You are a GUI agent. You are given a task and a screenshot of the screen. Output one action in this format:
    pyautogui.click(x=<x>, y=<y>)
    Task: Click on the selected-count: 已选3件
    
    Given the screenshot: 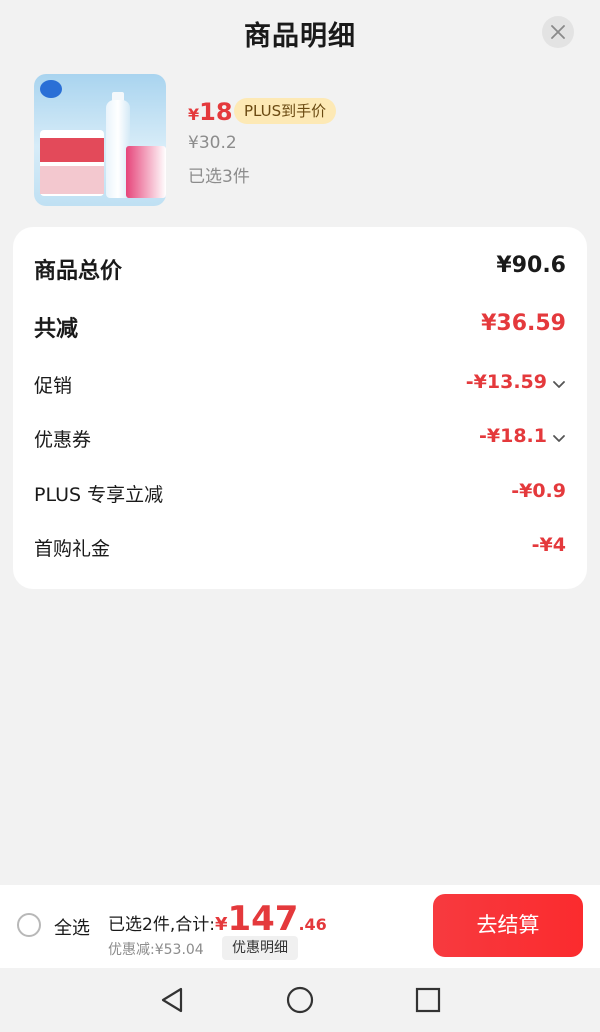 What is the action you would take?
    pyautogui.click(x=219, y=177)
    